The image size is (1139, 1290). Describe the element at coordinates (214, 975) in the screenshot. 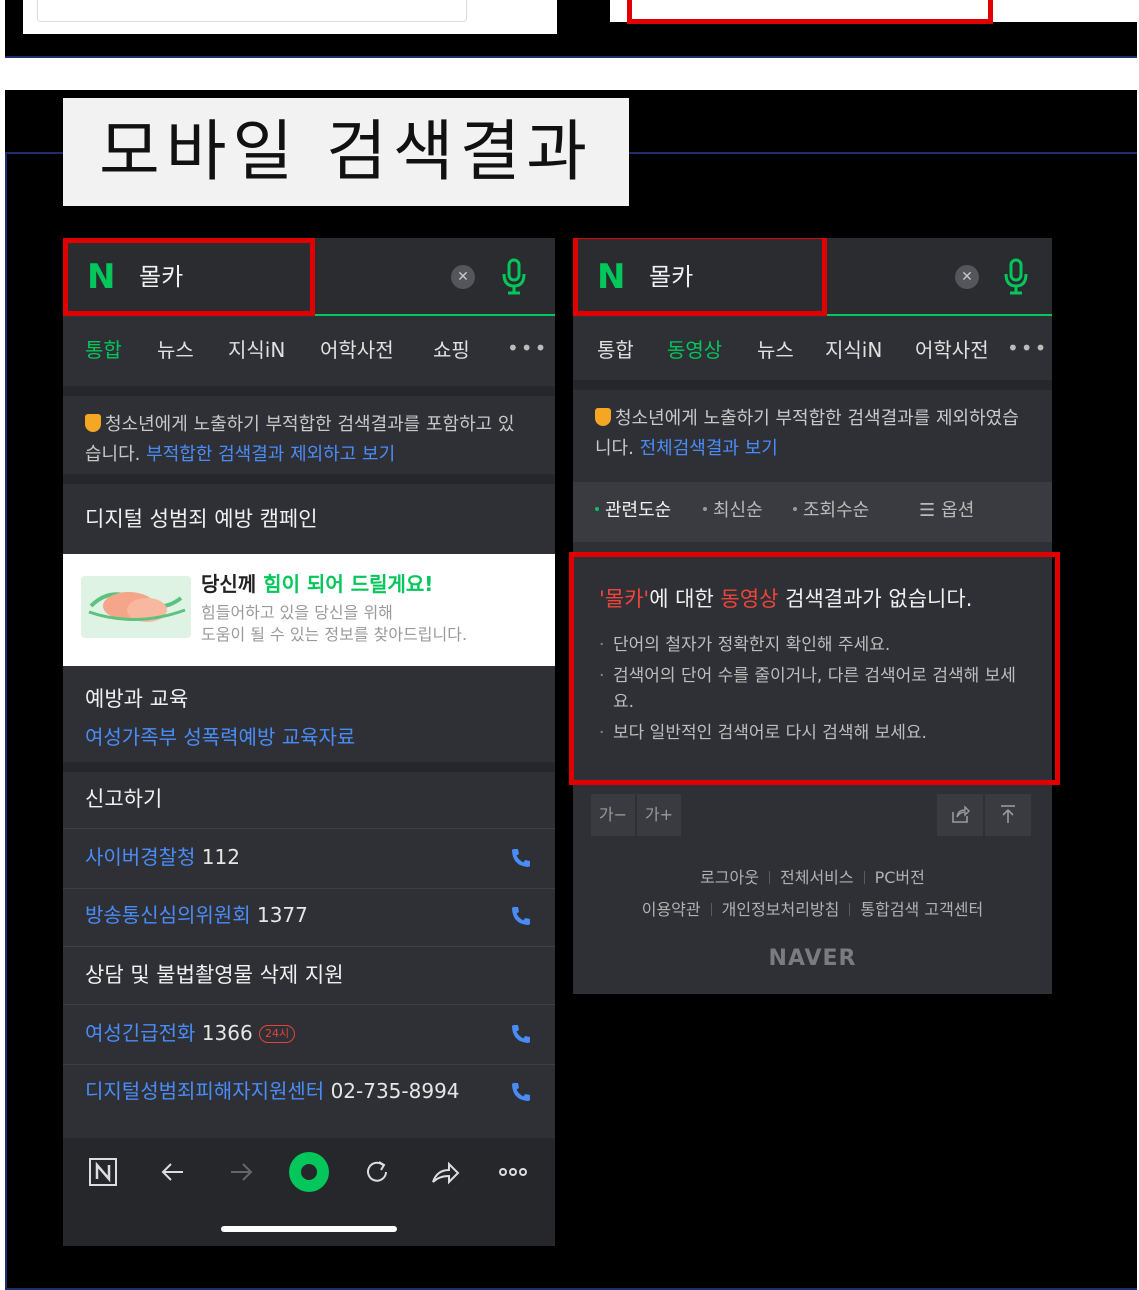

I see `support-heading: 상담 및 불법촬영물 삭제 지원` at that location.